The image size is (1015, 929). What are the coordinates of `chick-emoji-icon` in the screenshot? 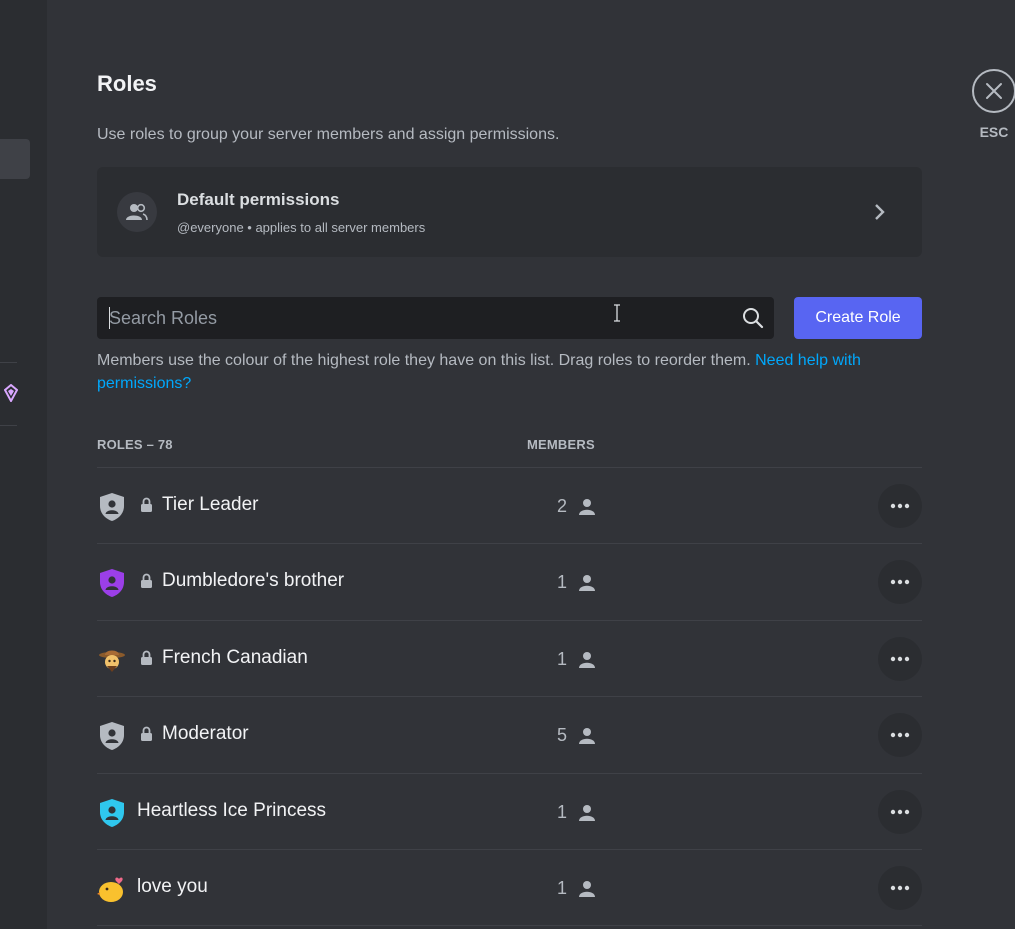 It's located at (112, 889).